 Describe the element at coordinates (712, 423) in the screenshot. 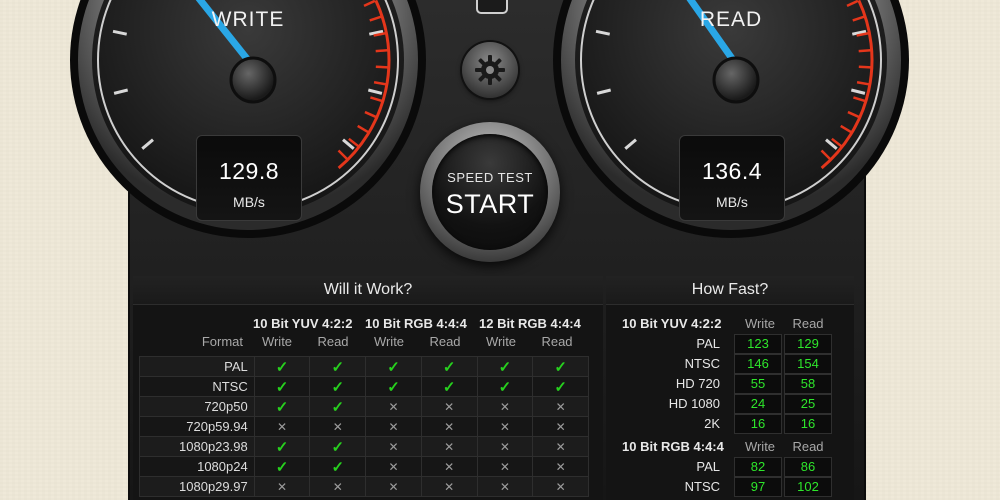

I see `format-label: 2K` at that location.